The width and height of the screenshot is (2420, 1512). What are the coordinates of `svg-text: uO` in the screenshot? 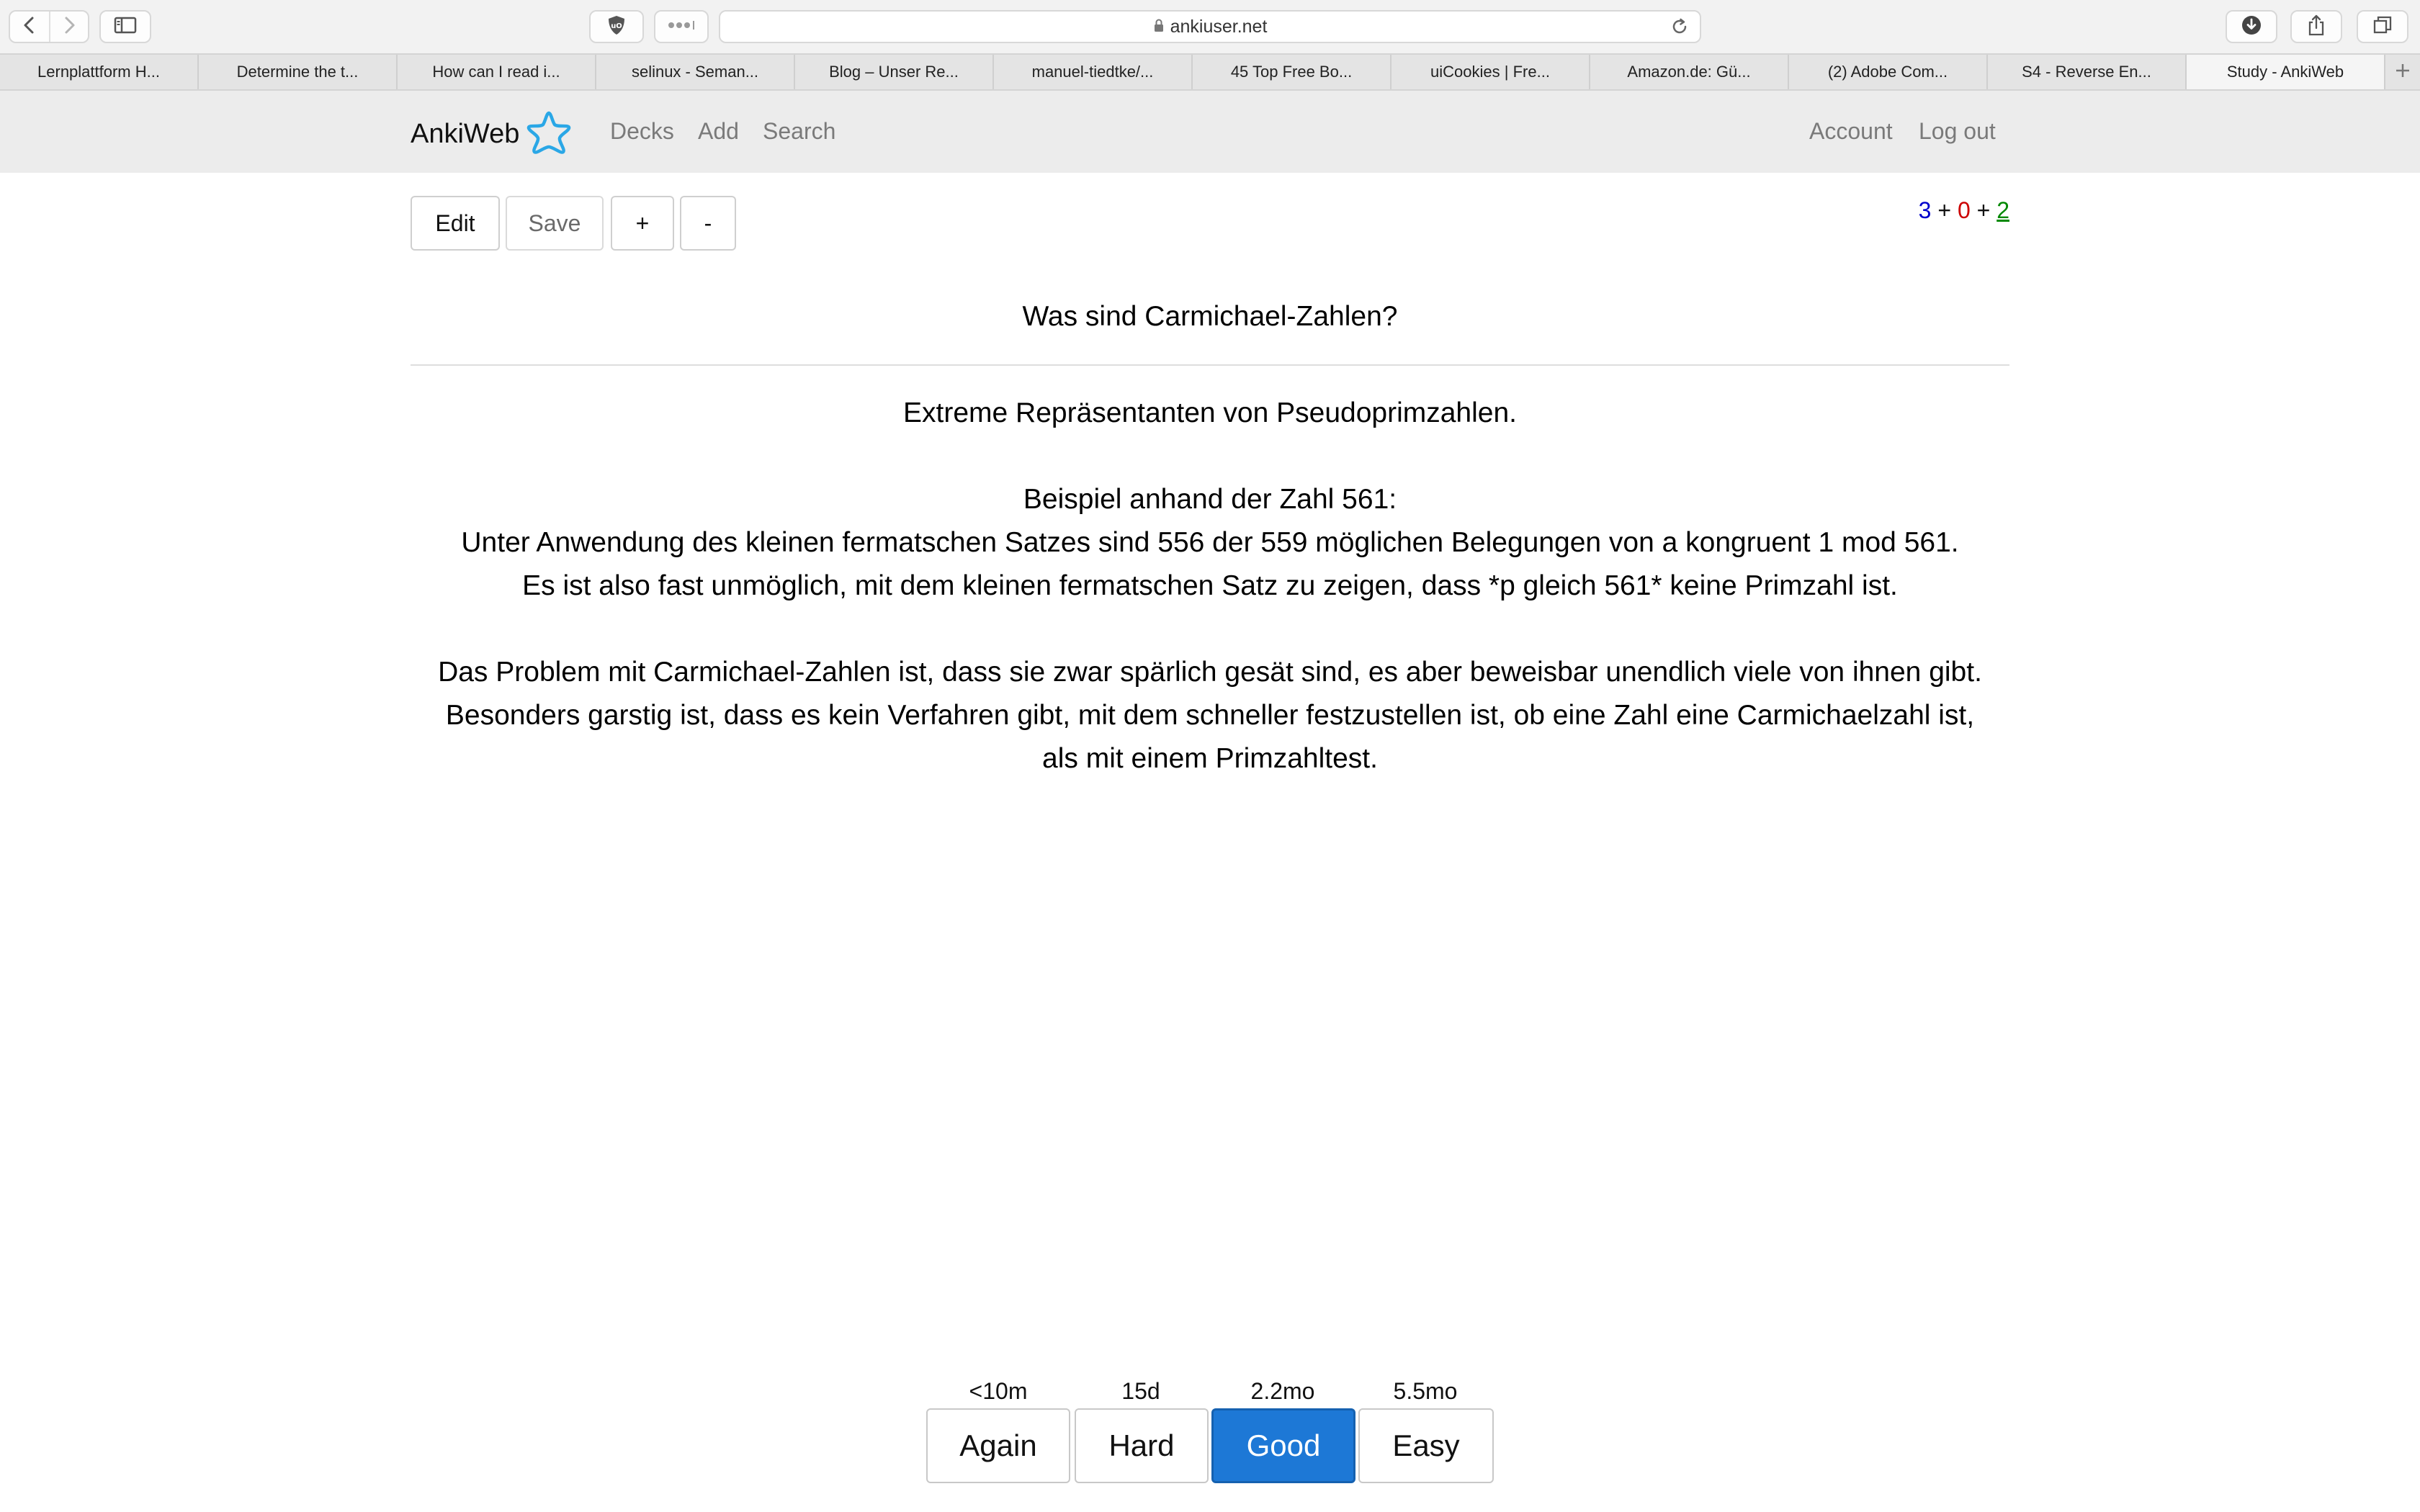 It's located at (616, 26).